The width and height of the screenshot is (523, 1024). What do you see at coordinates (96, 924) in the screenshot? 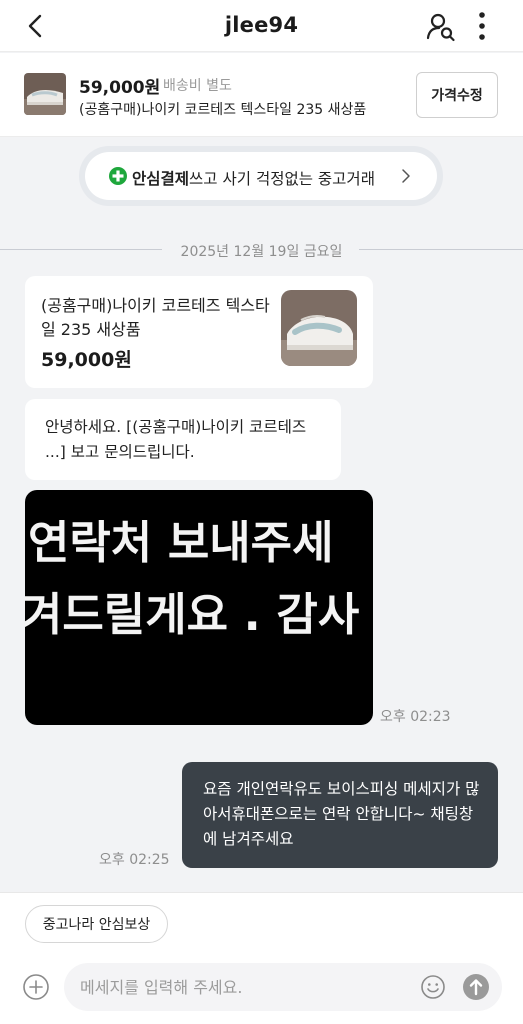
I see `safe-guarantee-chip: 중고나라 안심보상` at bounding box center [96, 924].